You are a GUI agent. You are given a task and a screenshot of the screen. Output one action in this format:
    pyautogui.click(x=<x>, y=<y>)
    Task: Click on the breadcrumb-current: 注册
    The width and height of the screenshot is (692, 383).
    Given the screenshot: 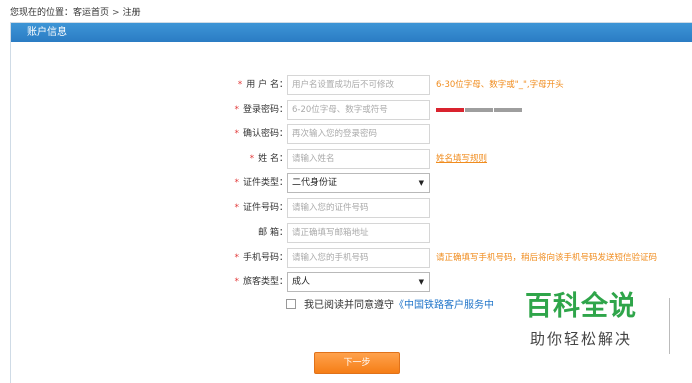 What is the action you would take?
    pyautogui.click(x=131, y=13)
    